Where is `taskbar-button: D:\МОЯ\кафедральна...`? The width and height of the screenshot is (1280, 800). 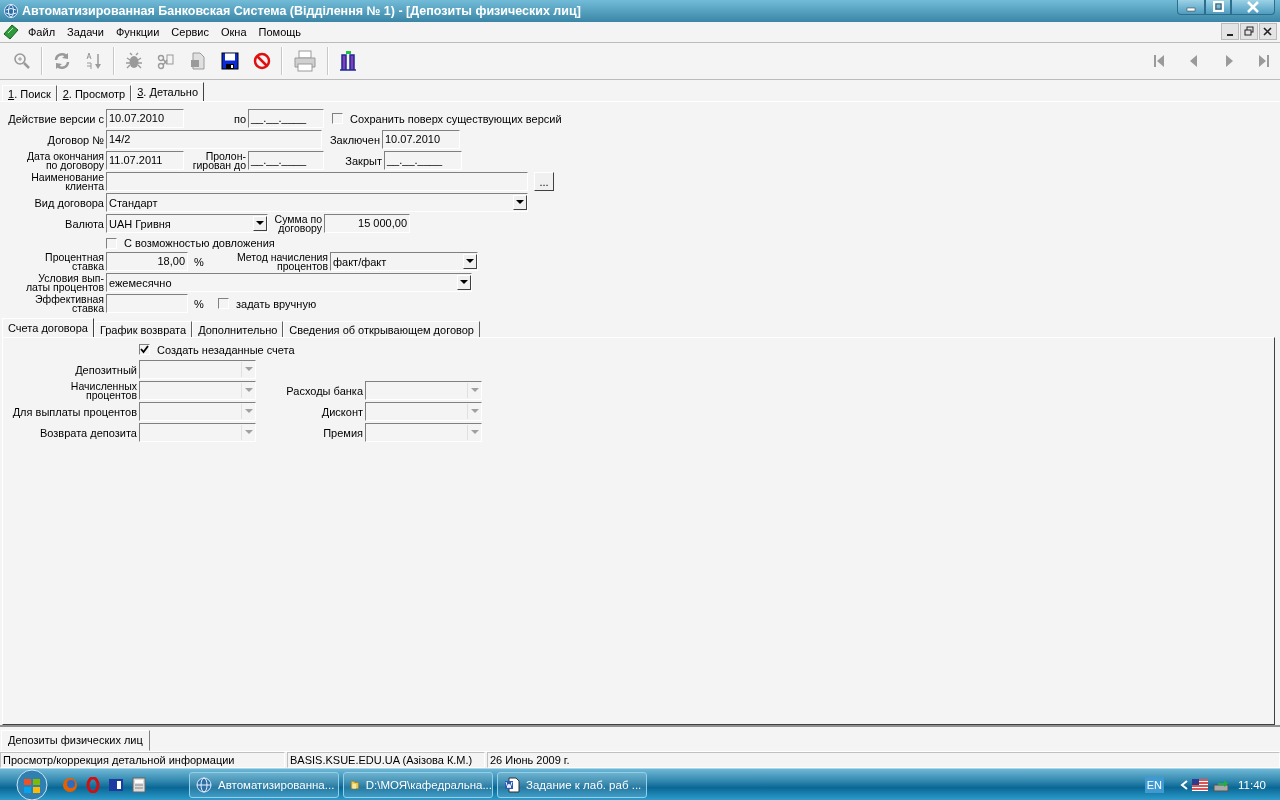 taskbar-button: D:\МОЯ\кафедральна... is located at coordinates (418, 784).